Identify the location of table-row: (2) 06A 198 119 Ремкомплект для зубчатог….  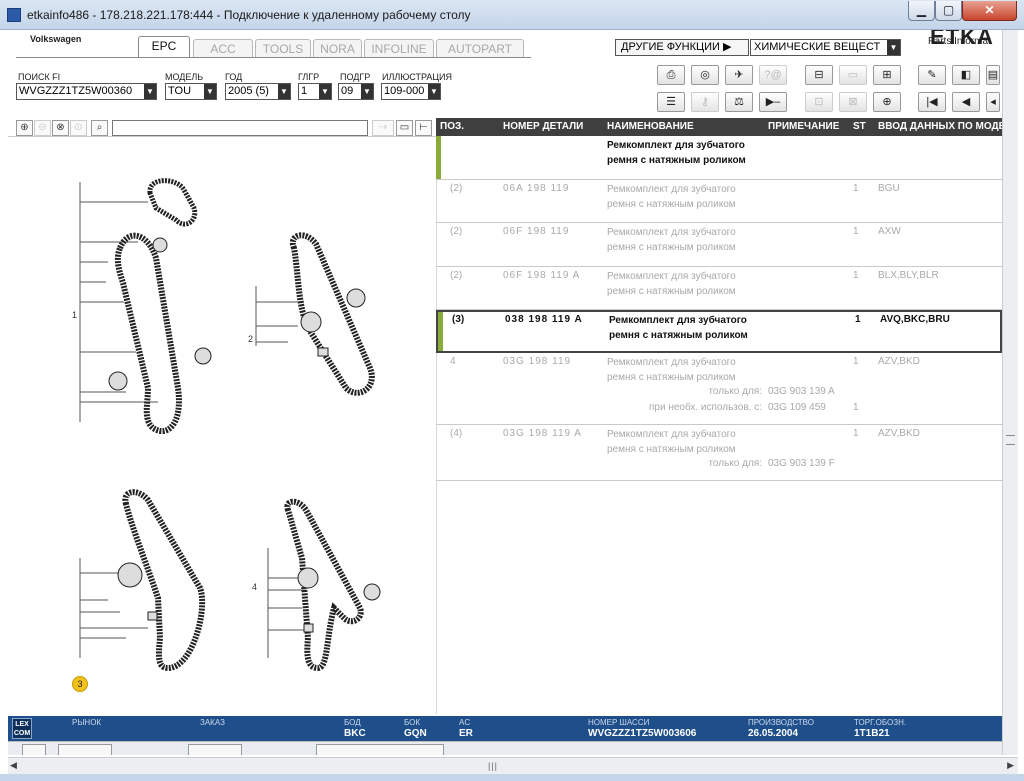
(719, 201).